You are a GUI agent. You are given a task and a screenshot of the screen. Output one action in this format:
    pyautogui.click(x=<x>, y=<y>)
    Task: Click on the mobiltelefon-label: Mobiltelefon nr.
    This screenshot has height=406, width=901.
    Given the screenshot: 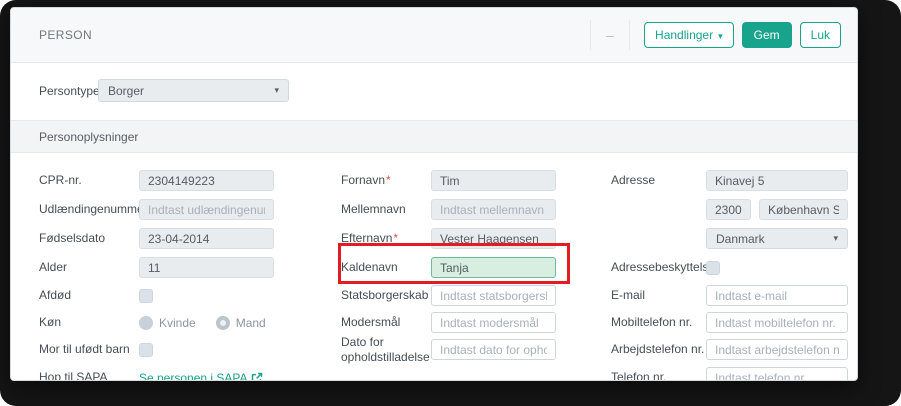 What is the action you would take?
    pyautogui.click(x=652, y=322)
    